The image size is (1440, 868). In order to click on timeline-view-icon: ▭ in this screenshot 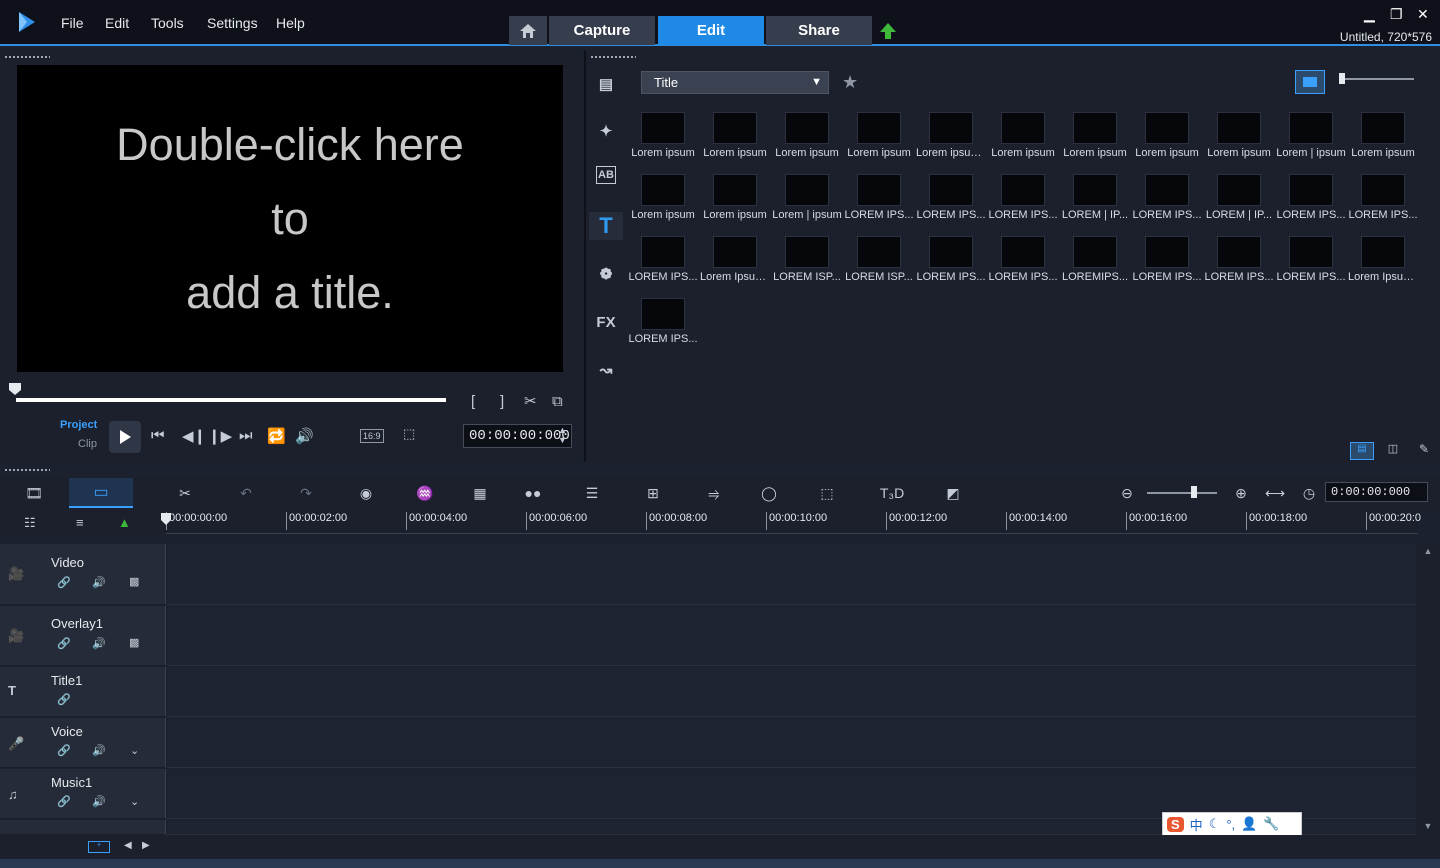, I will do `click(101, 493)`.